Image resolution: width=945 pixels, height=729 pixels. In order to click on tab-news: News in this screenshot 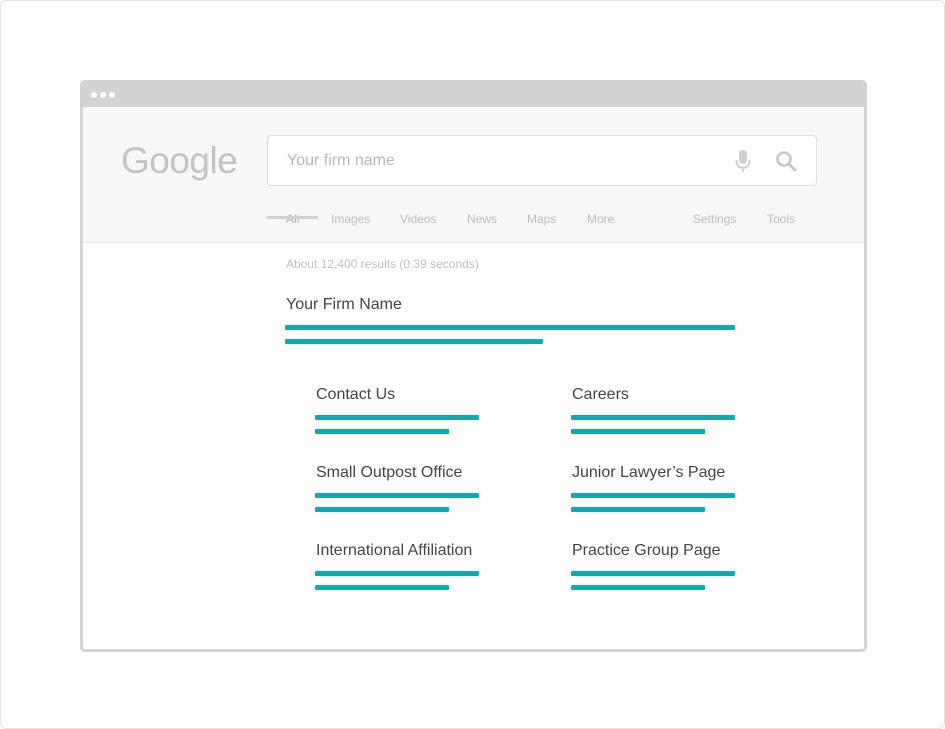, I will do `click(482, 227)`.